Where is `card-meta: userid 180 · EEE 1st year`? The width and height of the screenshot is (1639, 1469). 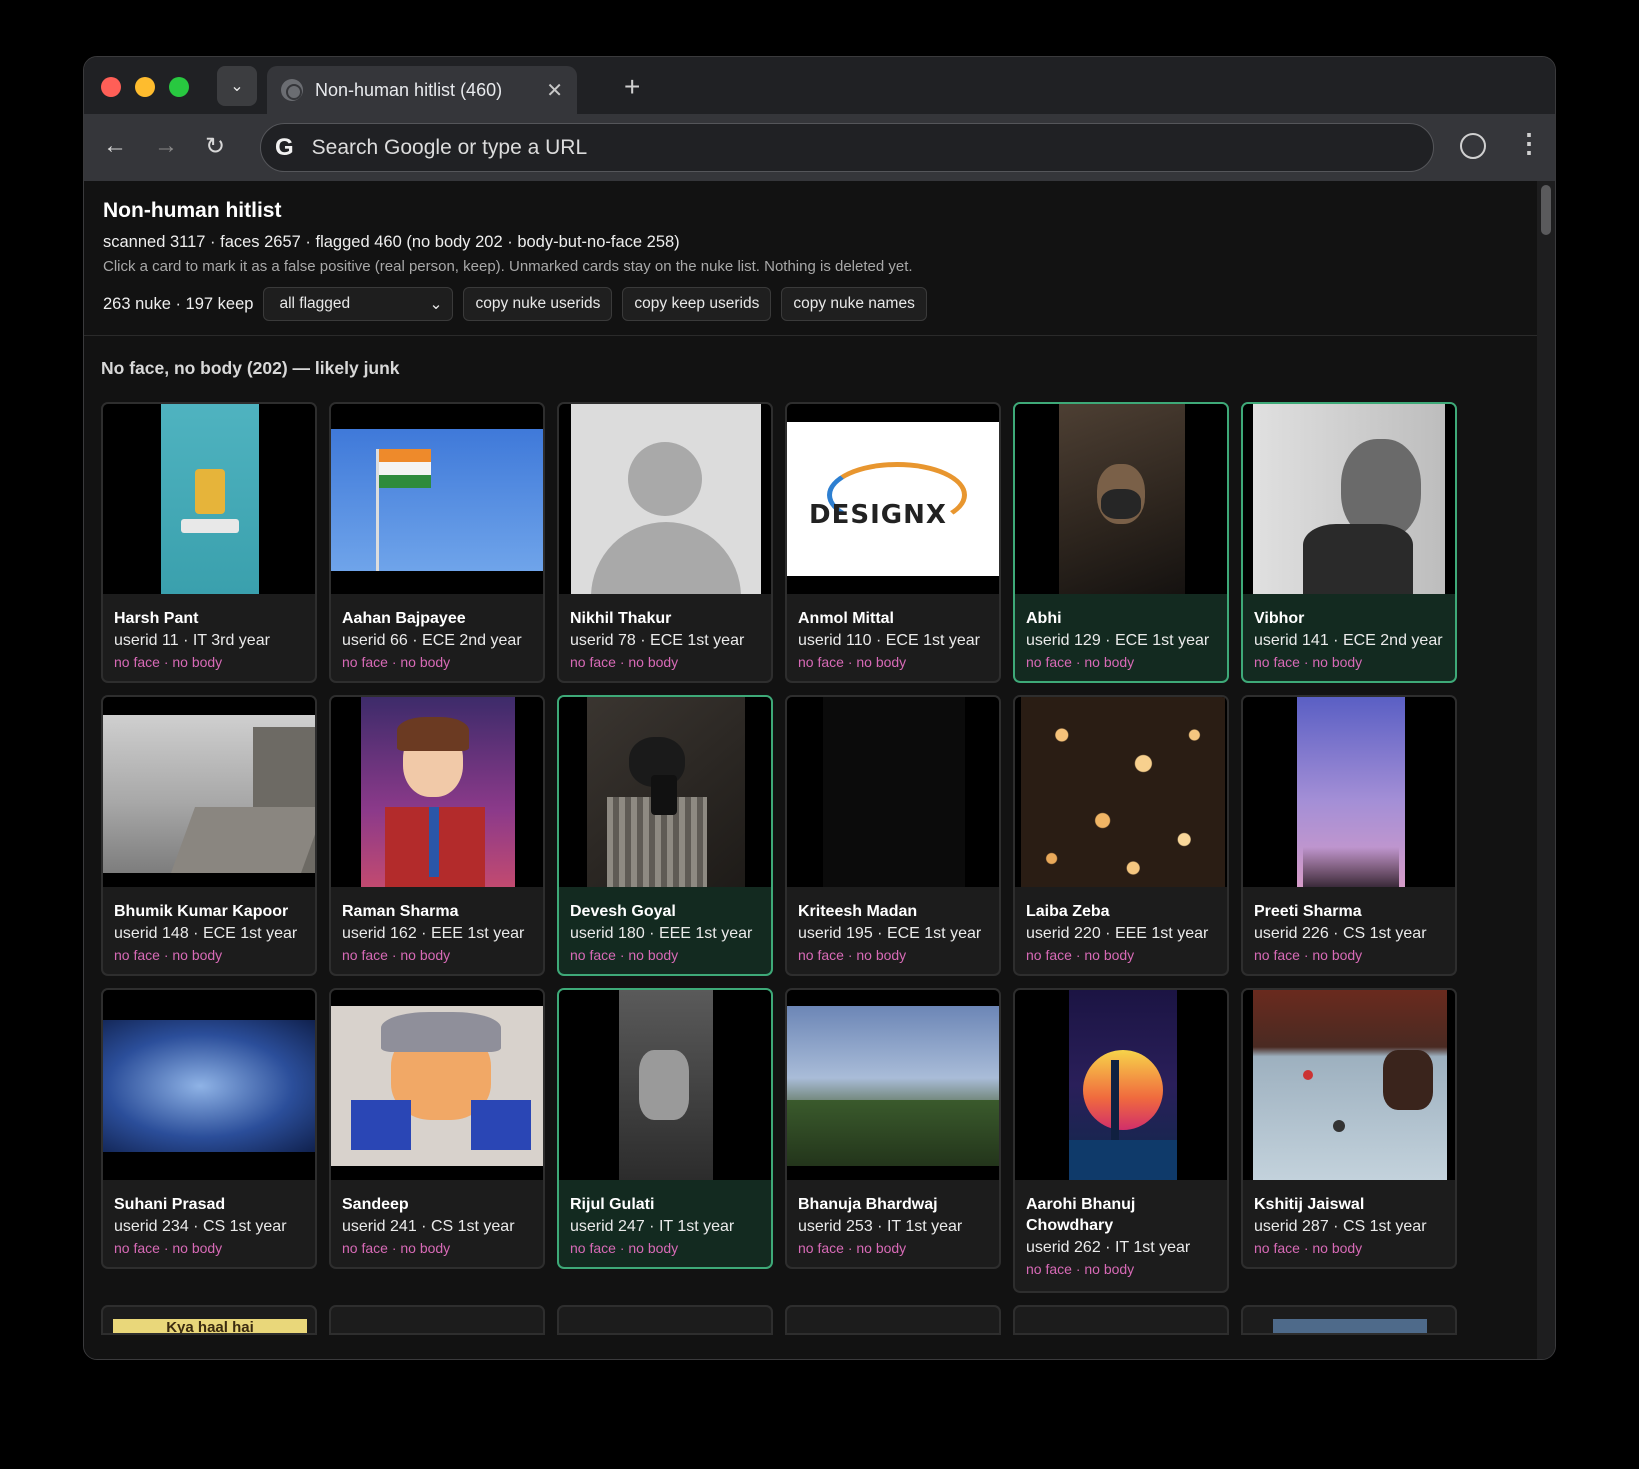 card-meta: userid 180 · EEE 1st year is located at coordinates (661, 933).